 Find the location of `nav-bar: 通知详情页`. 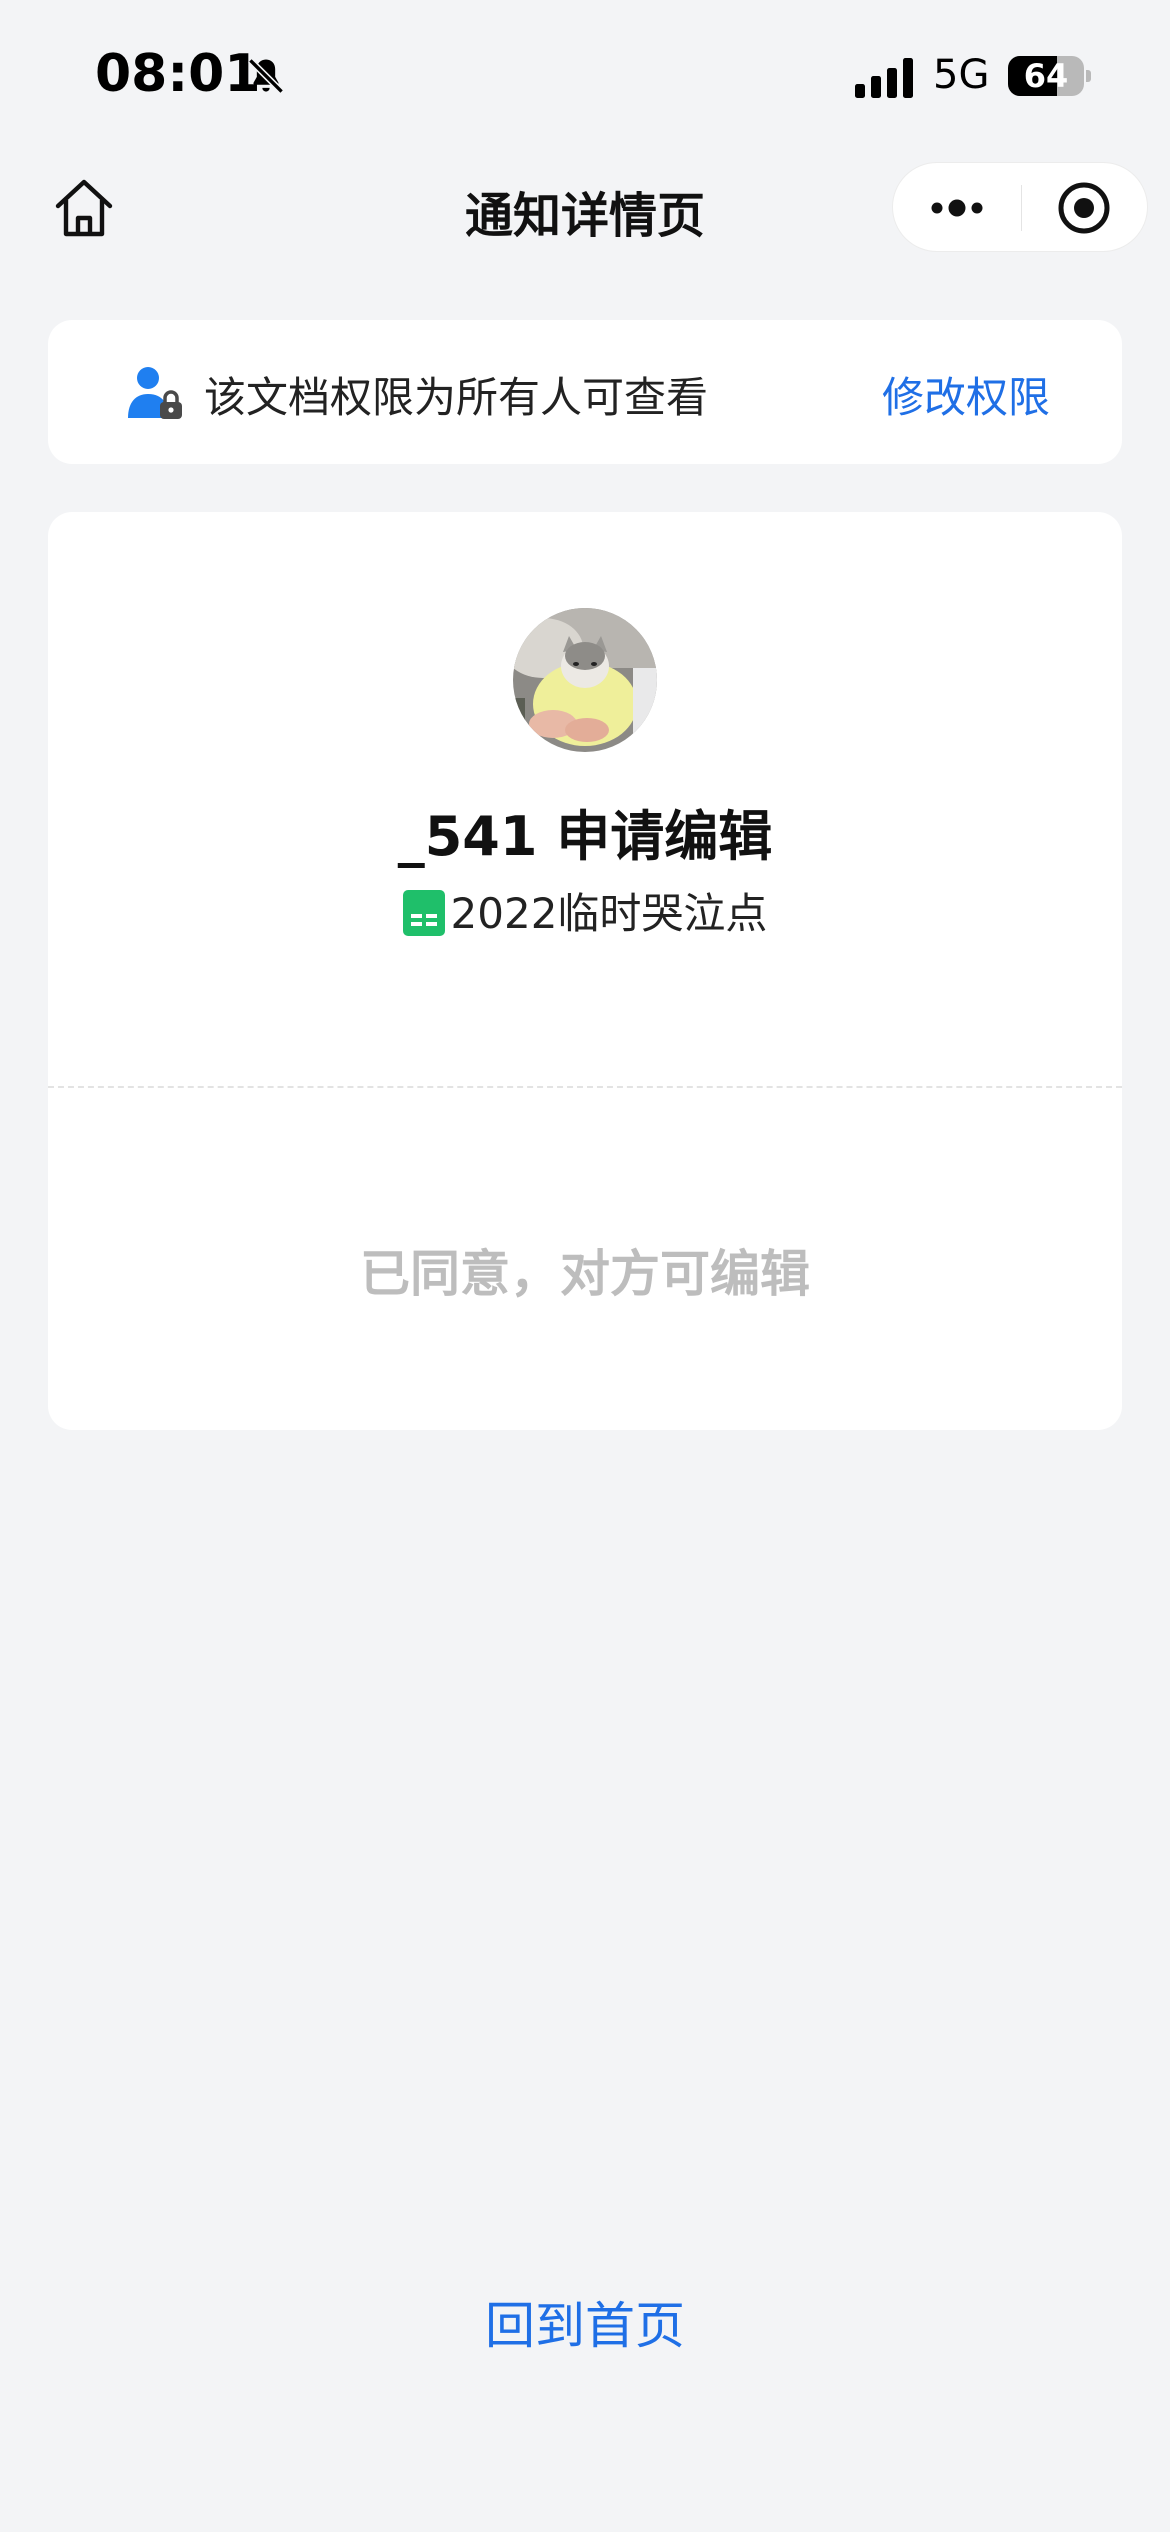

nav-bar: 通知详情页 is located at coordinates (585, 207).